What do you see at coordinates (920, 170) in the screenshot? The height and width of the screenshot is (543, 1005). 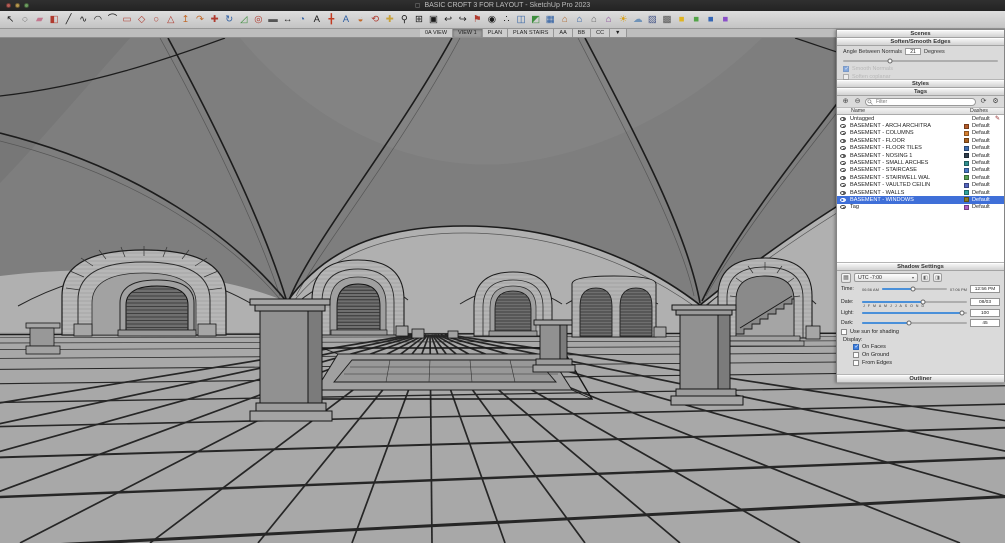 I see `tag-row: BASEMENT - STAIRCASE Default` at bounding box center [920, 170].